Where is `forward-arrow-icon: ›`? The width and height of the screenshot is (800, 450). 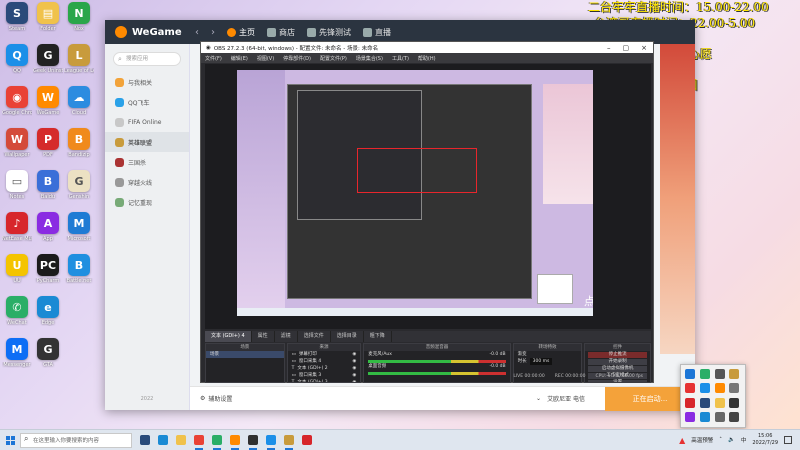
forward-arrow-icon: › is located at coordinates (213, 32).